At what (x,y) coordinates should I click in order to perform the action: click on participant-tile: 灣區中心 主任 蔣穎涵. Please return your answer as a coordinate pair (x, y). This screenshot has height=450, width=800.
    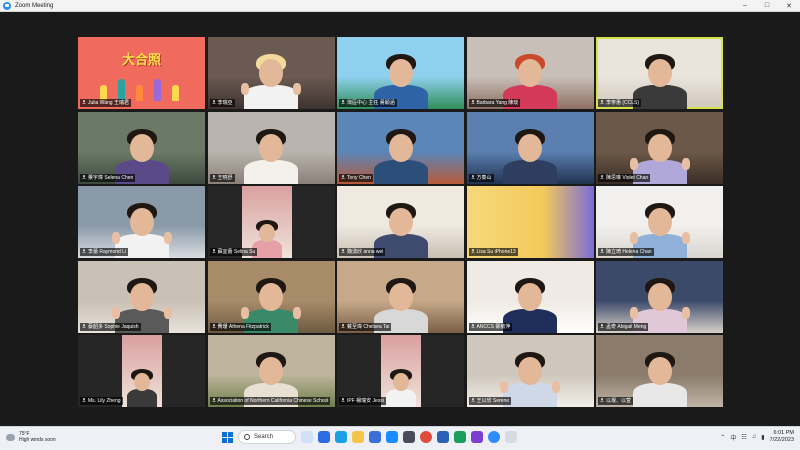
    Looking at the image, I should click on (400, 73).